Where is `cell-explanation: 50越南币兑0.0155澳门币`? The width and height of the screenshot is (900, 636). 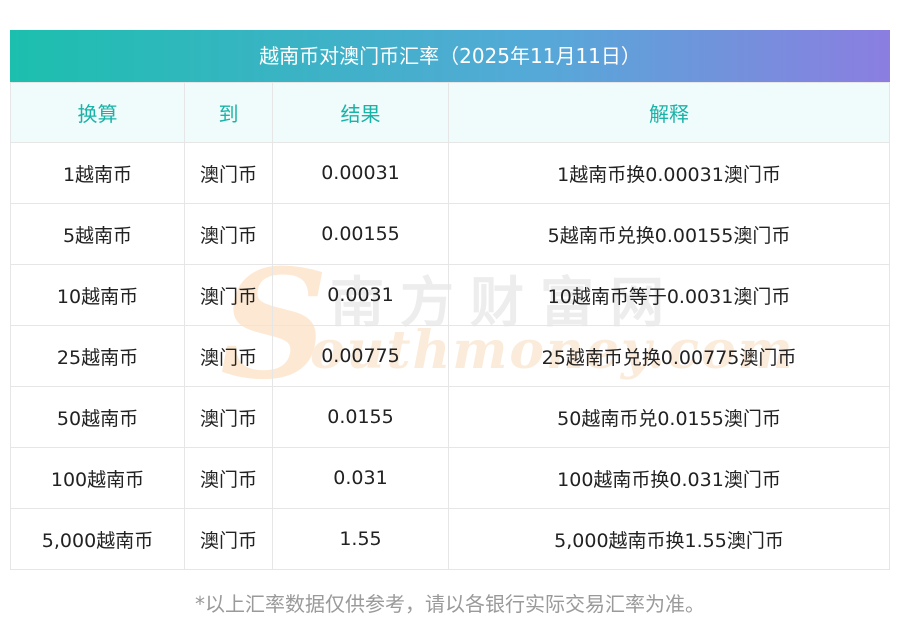
cell-explanation: 50越南币兑0.0155澳门币 is located at coordinates (669, 417).